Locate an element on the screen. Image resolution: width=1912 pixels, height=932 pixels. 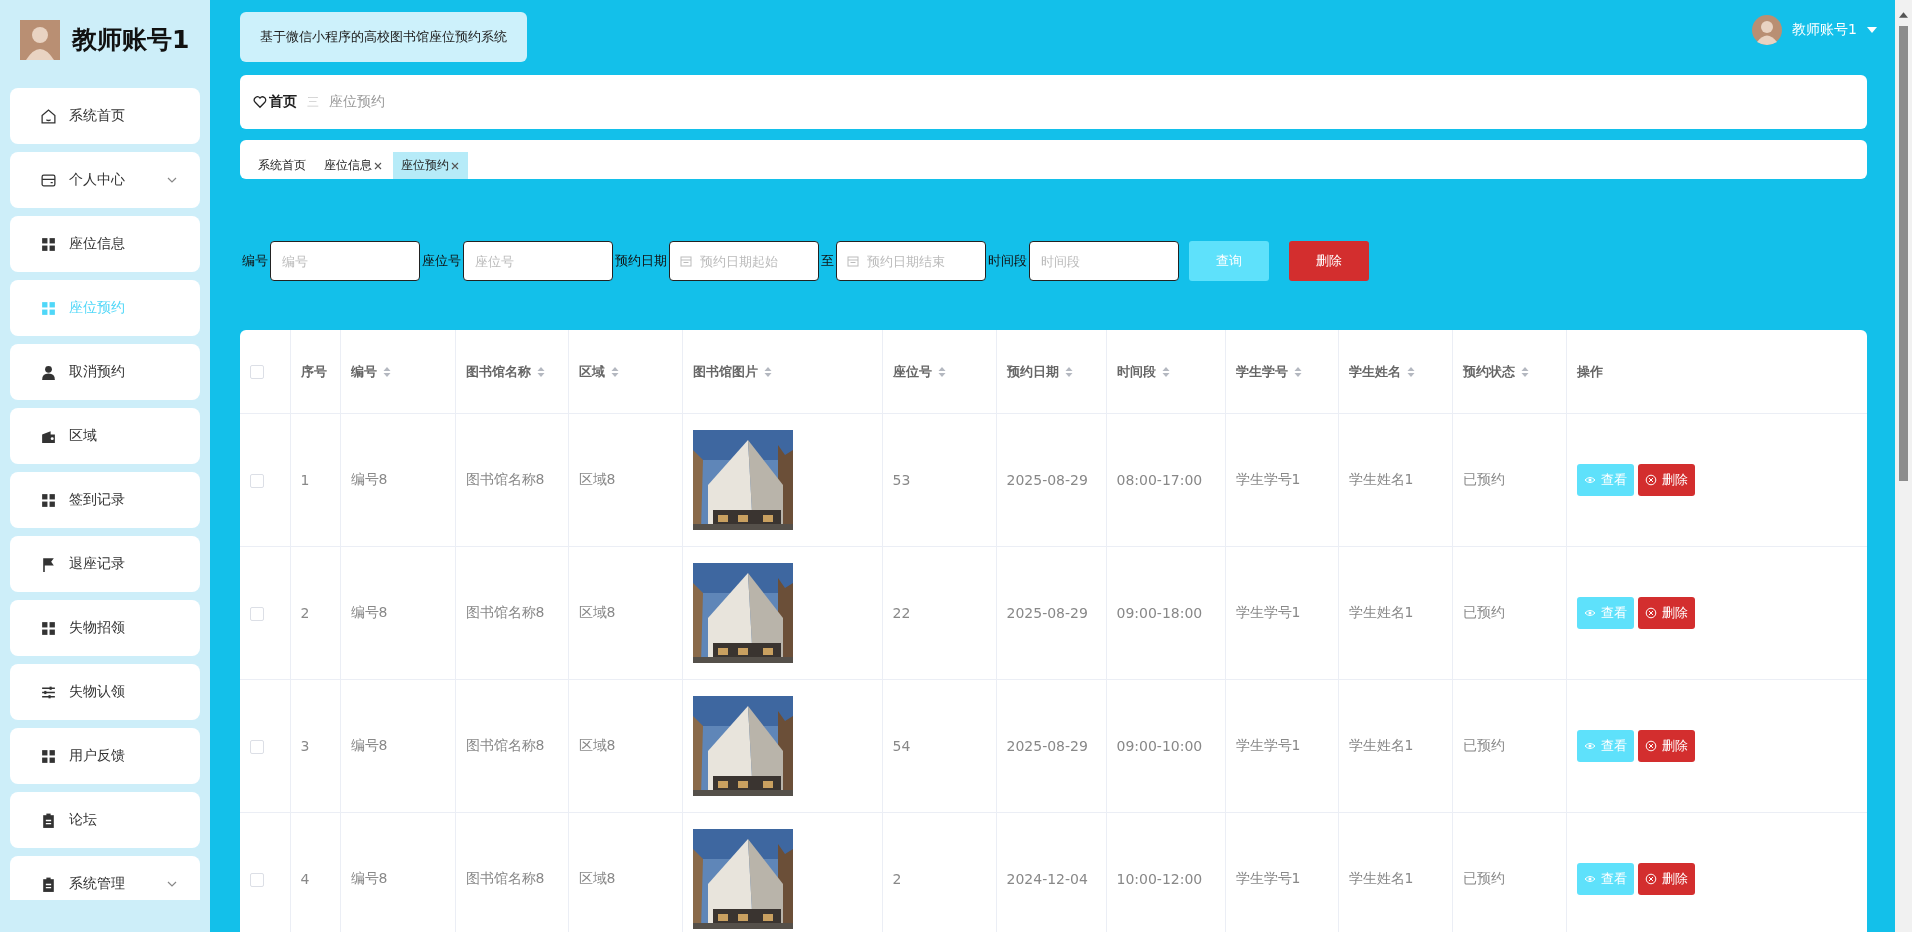
sidebar-item: 失物认领 is located at coordinates (105, 692).